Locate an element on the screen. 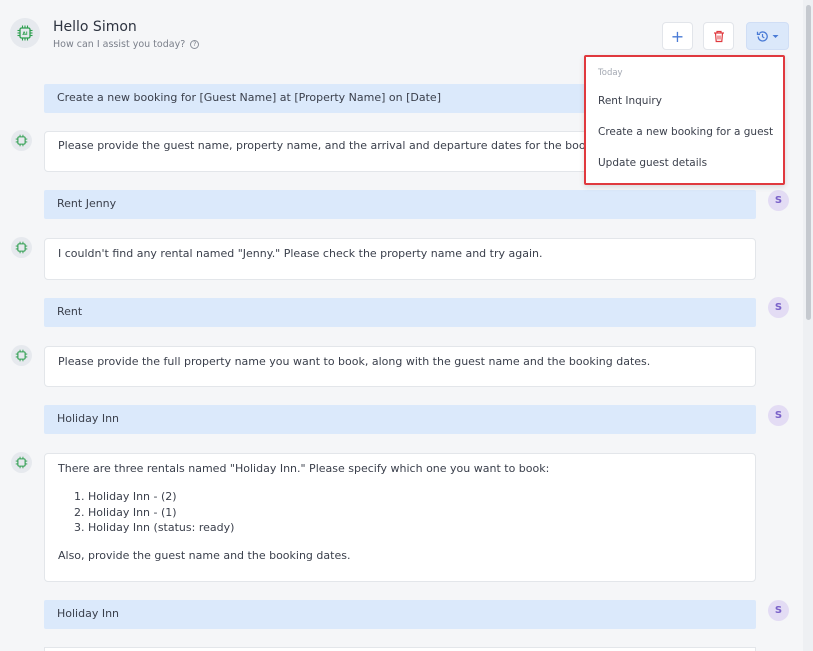 The width and height of the screenshot is (813, 651). chip-icon: AI is located at coordinates (25, 33).